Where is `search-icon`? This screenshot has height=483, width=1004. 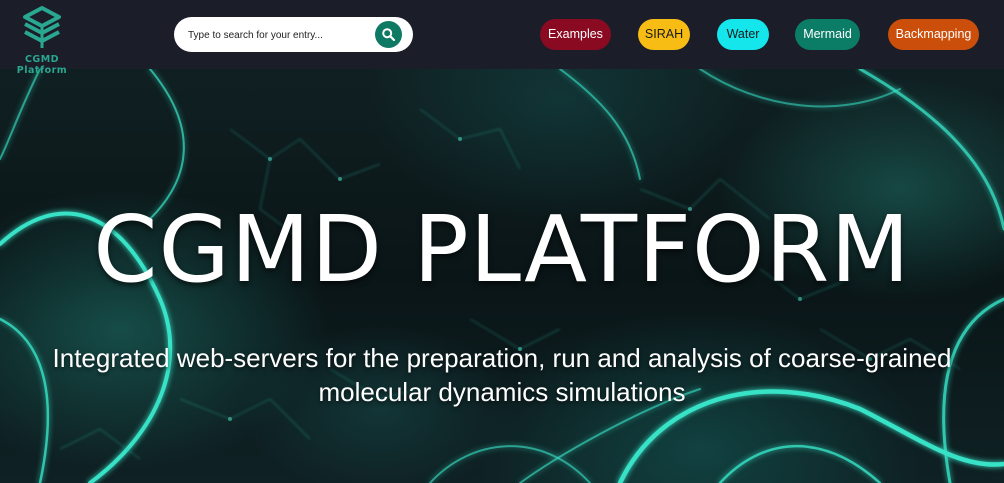
search-icon is located at coordinates (388, 34).